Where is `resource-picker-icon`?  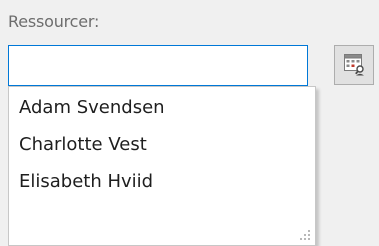
resource-picker-icon is located at coordinates (354, 65).